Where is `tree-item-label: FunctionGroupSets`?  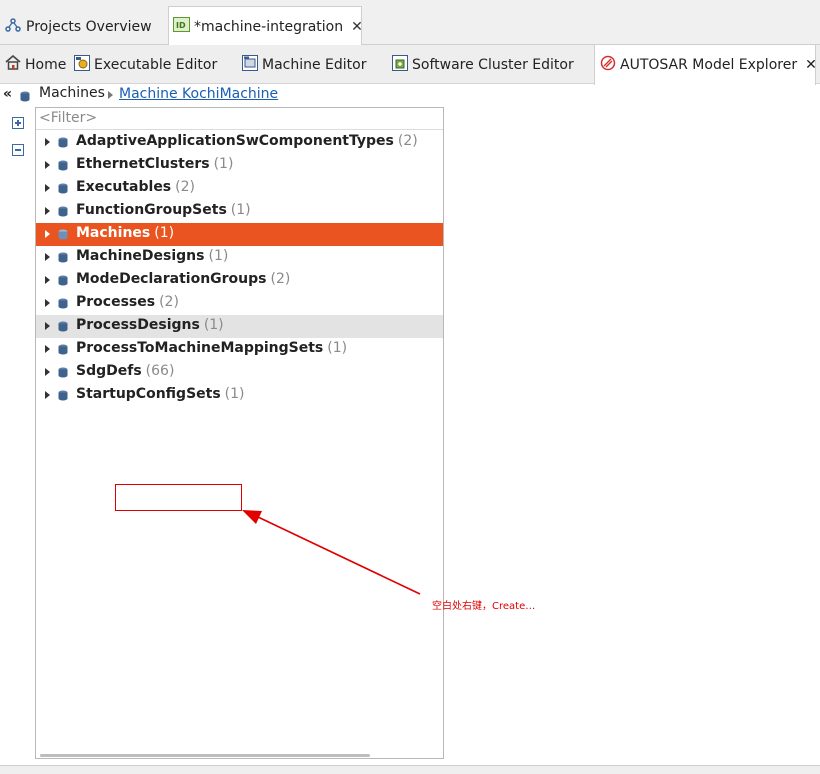 tree-item-label: FunctionGroupSets is located at coordinates (151, 210).